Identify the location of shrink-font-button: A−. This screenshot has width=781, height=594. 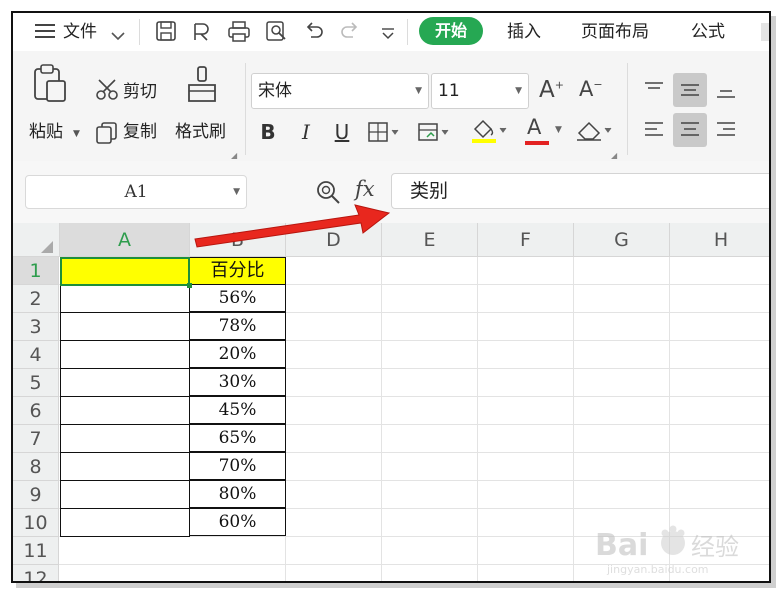
(591, 89).